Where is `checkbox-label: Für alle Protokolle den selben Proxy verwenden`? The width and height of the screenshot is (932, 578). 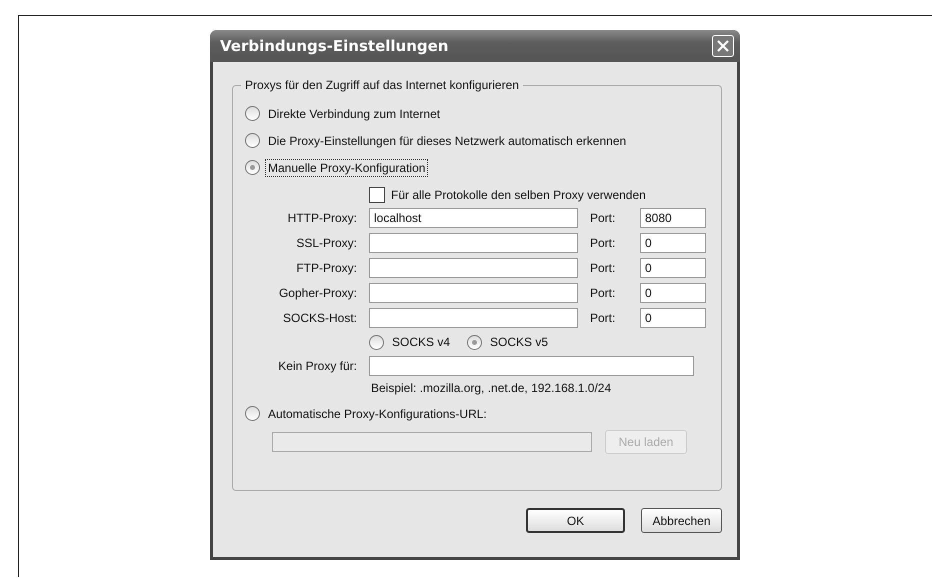
checkbox-label: Für alle Protokolle den selben Proxy verwenden is located at coordinates (518, 195).